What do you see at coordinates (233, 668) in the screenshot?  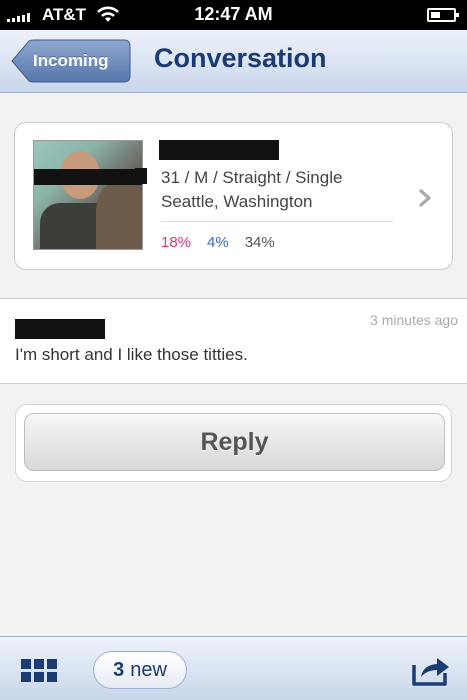 I see `bottom-toolbar: 3 new` at bounding box center [233, 668].